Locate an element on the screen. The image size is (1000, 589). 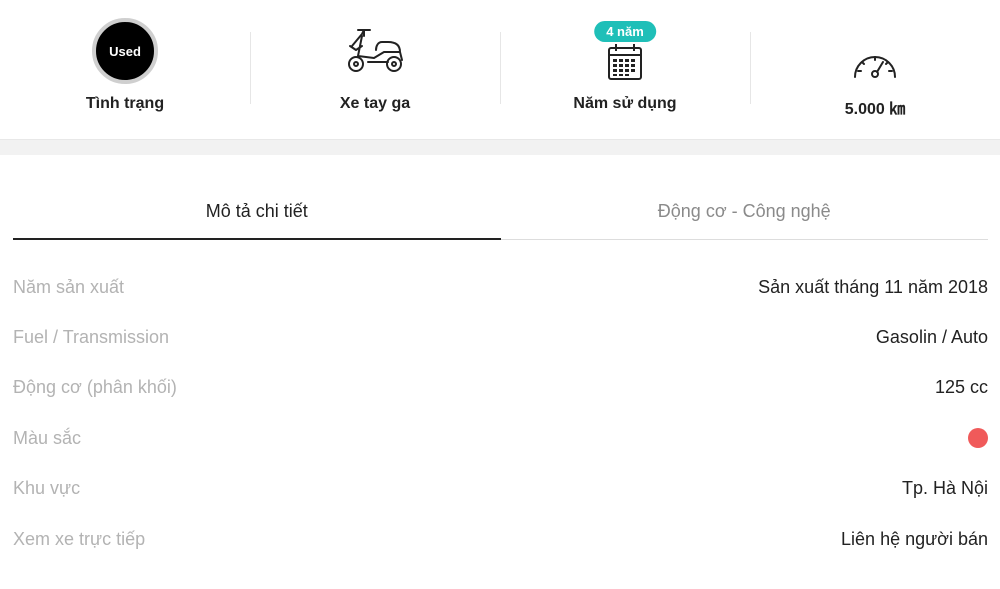
usage-label: Năm sử dụng is located at coordinates (625, 103).